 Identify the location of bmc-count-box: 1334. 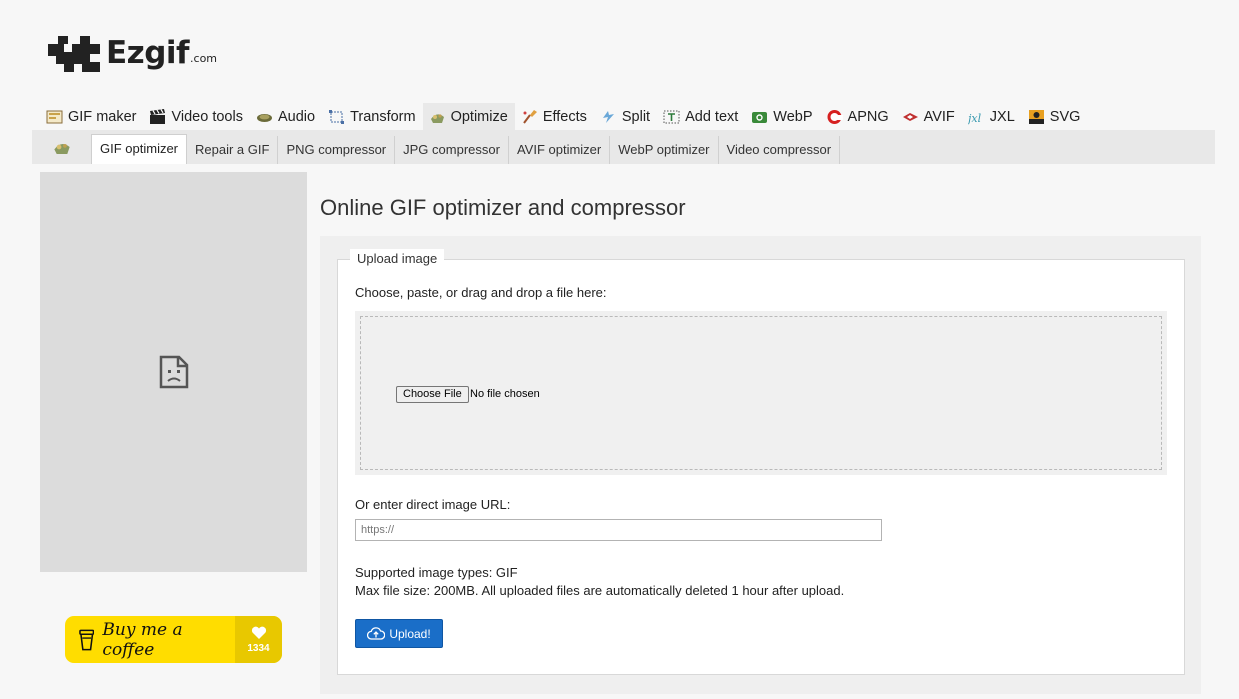
(258, 639).